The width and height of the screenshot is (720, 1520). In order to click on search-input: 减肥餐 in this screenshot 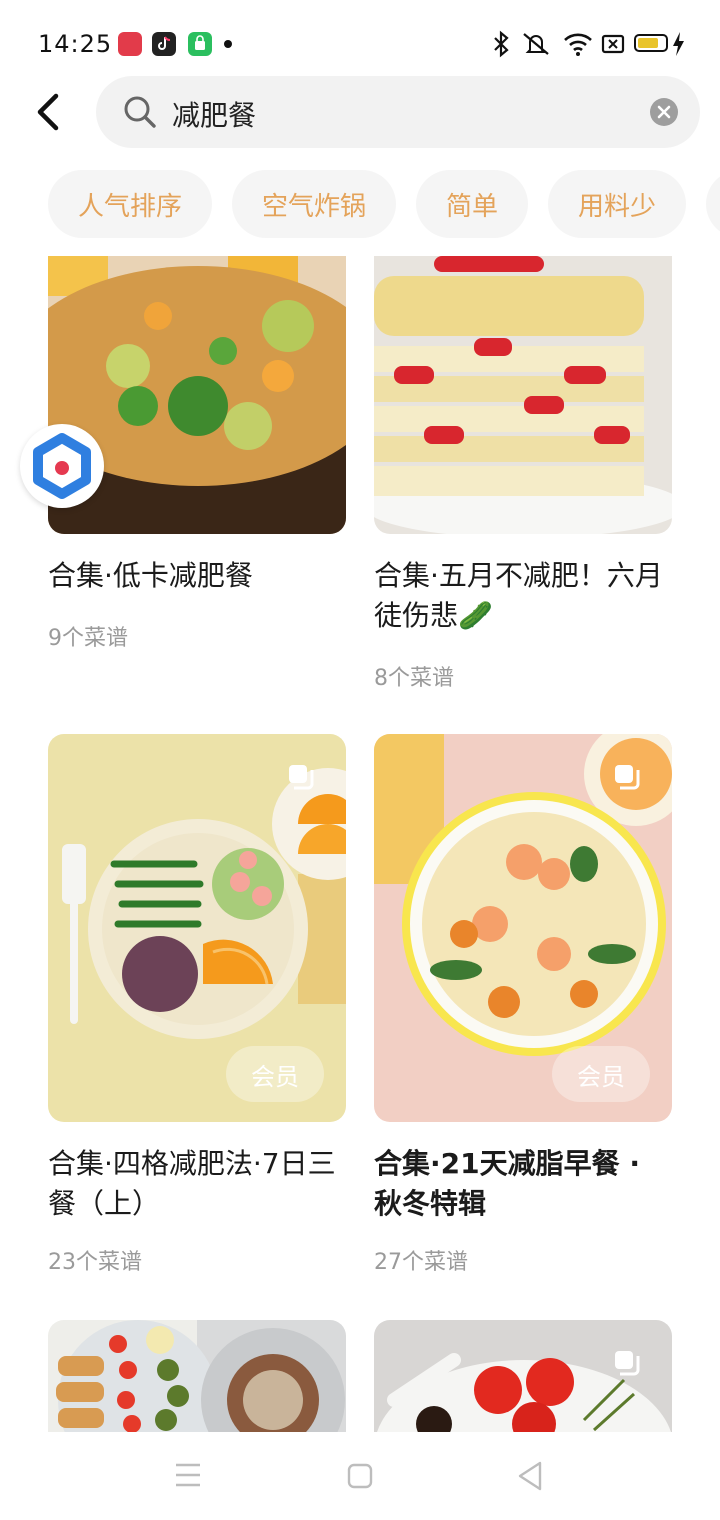, I will do `click(214, 114)`.